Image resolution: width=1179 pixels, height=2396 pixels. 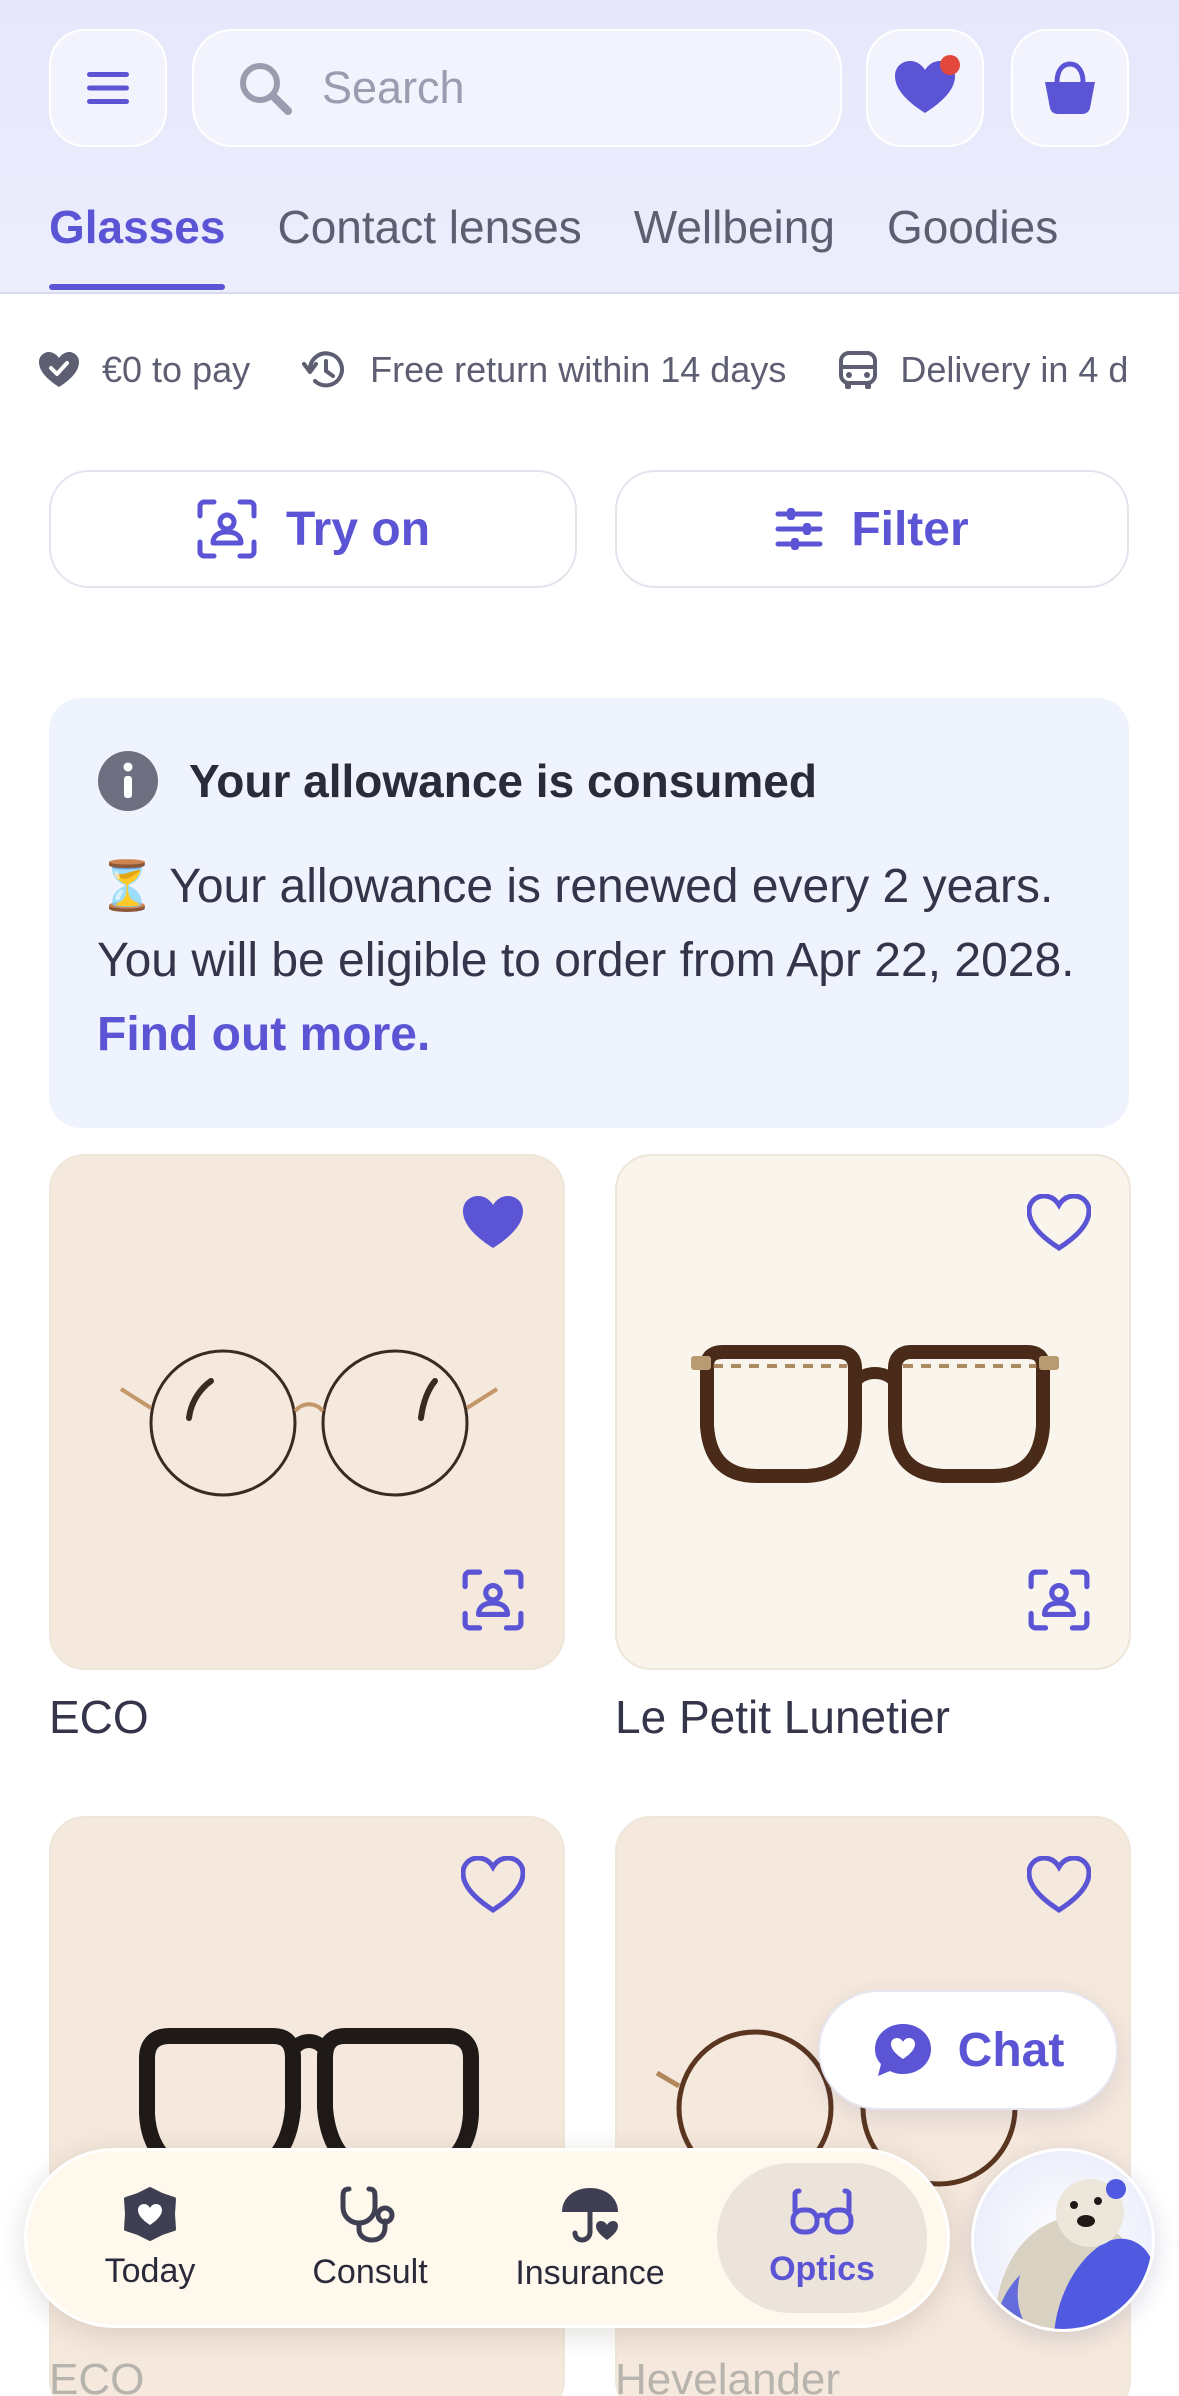 I want to click on assistant-avatar, so click(x=1063, y=2240).